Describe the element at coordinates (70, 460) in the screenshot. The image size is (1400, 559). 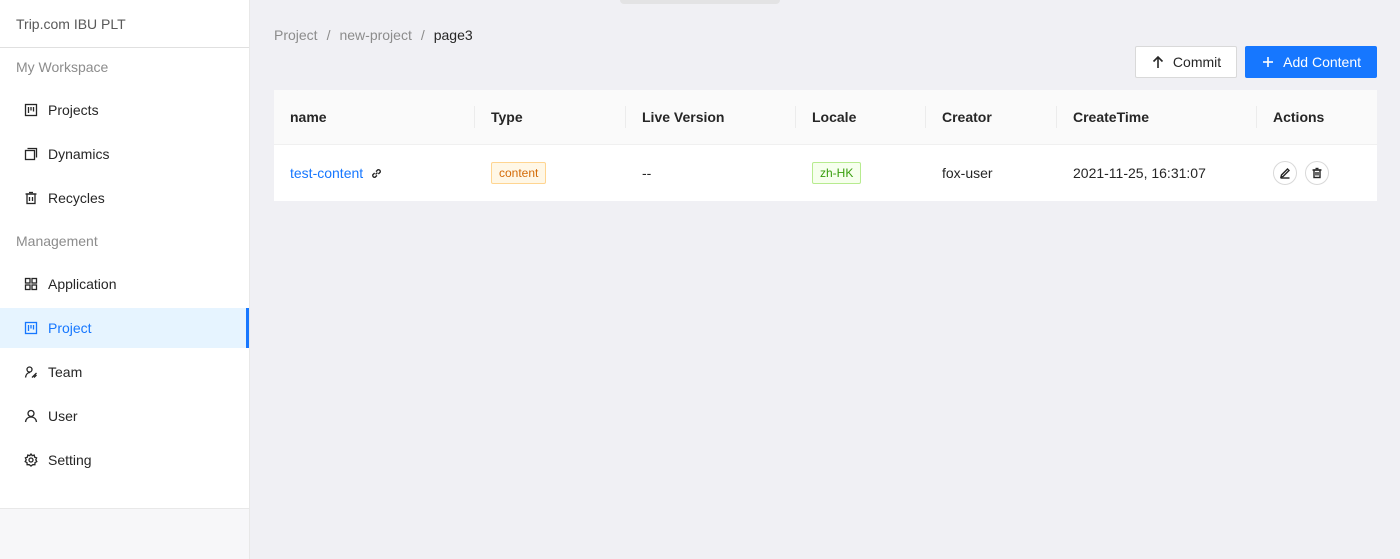
I see `sidebar-item-label: Setting` at that location.